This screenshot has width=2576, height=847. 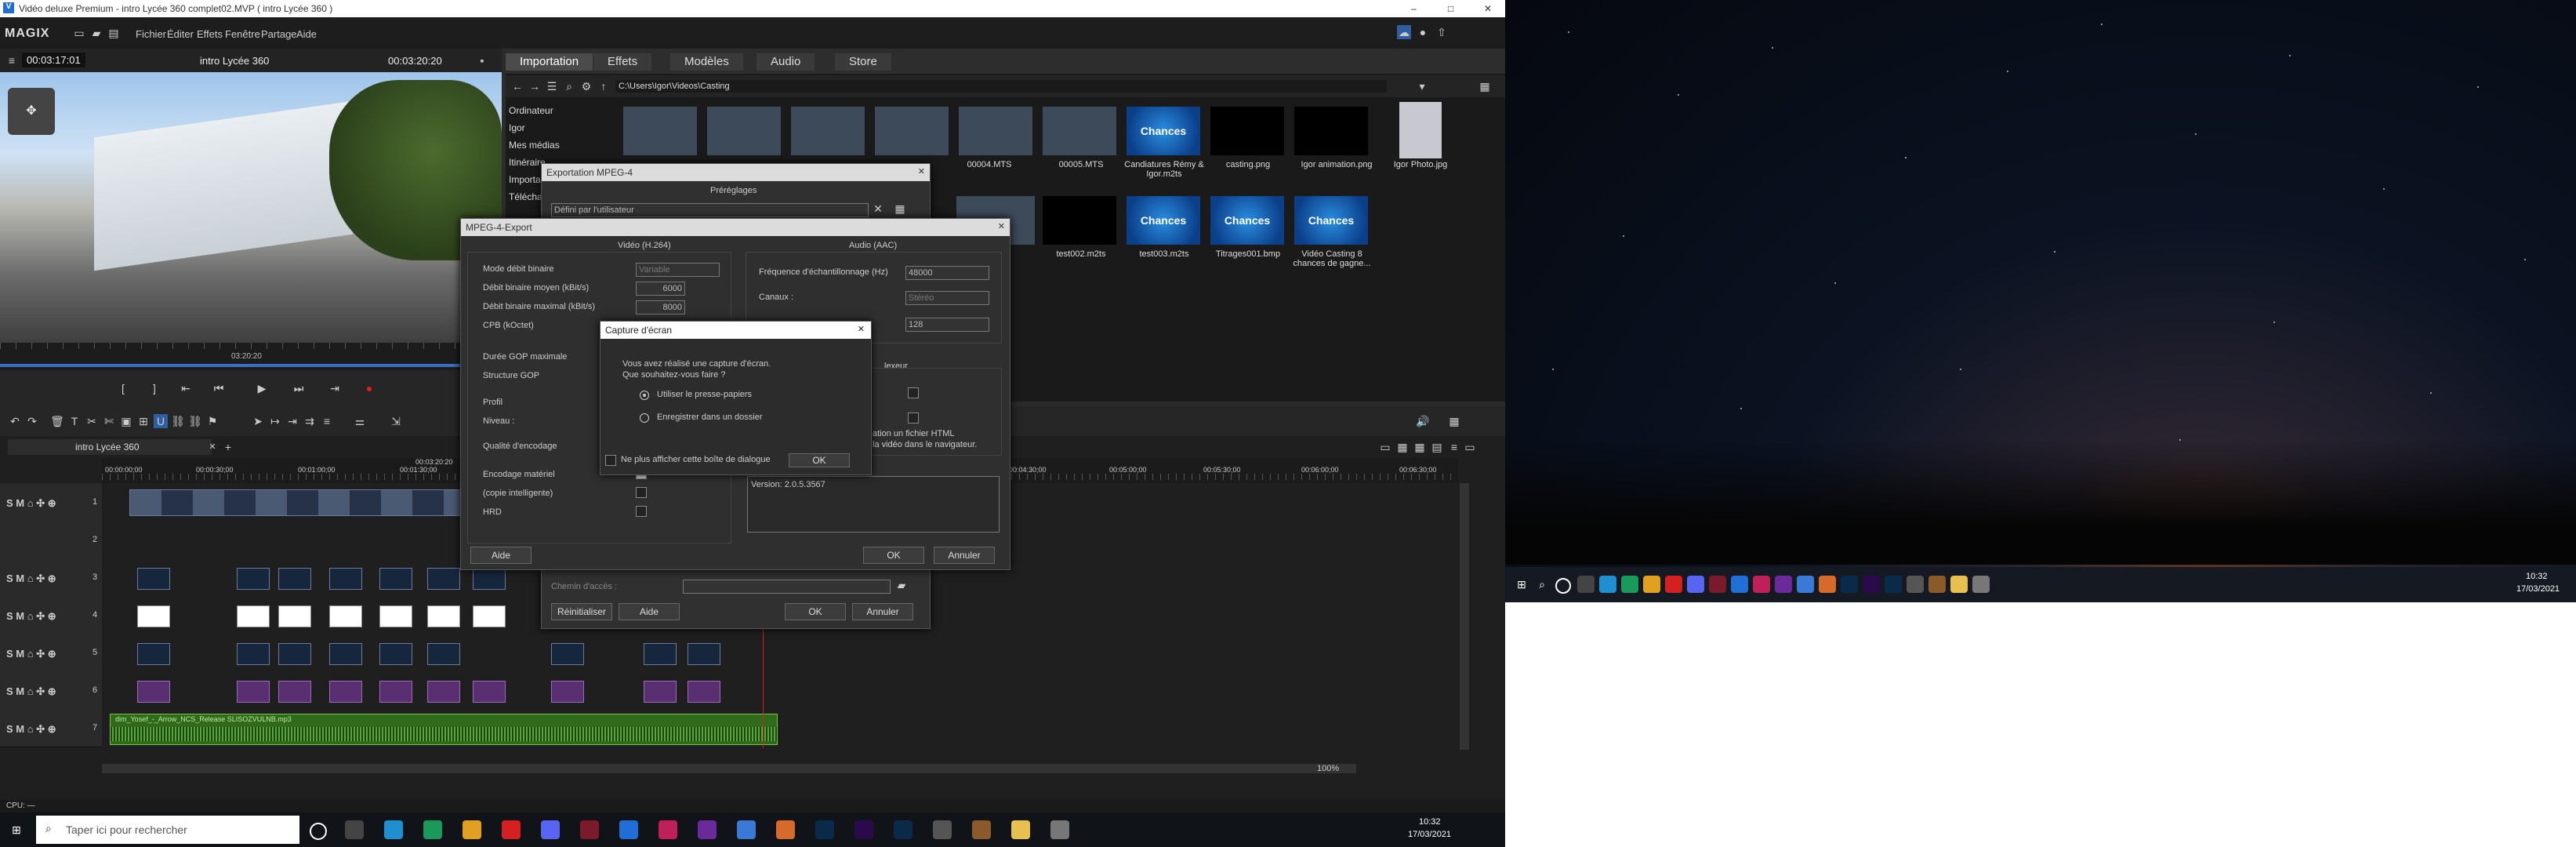 What do you see at coordinates (1454, 421) in the screenshot?
I see `keyboard-icon: ▦` at bounding box center [1454, 421].